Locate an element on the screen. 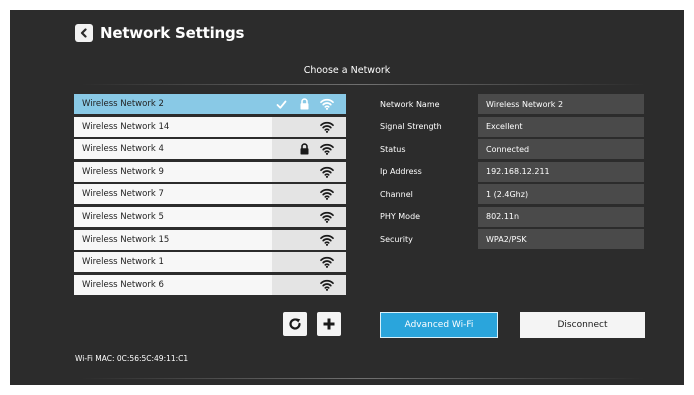 The width and height of the screenshot is (694, 395). network-row: Wireless Network 1 is located at coordinates (210, 262).